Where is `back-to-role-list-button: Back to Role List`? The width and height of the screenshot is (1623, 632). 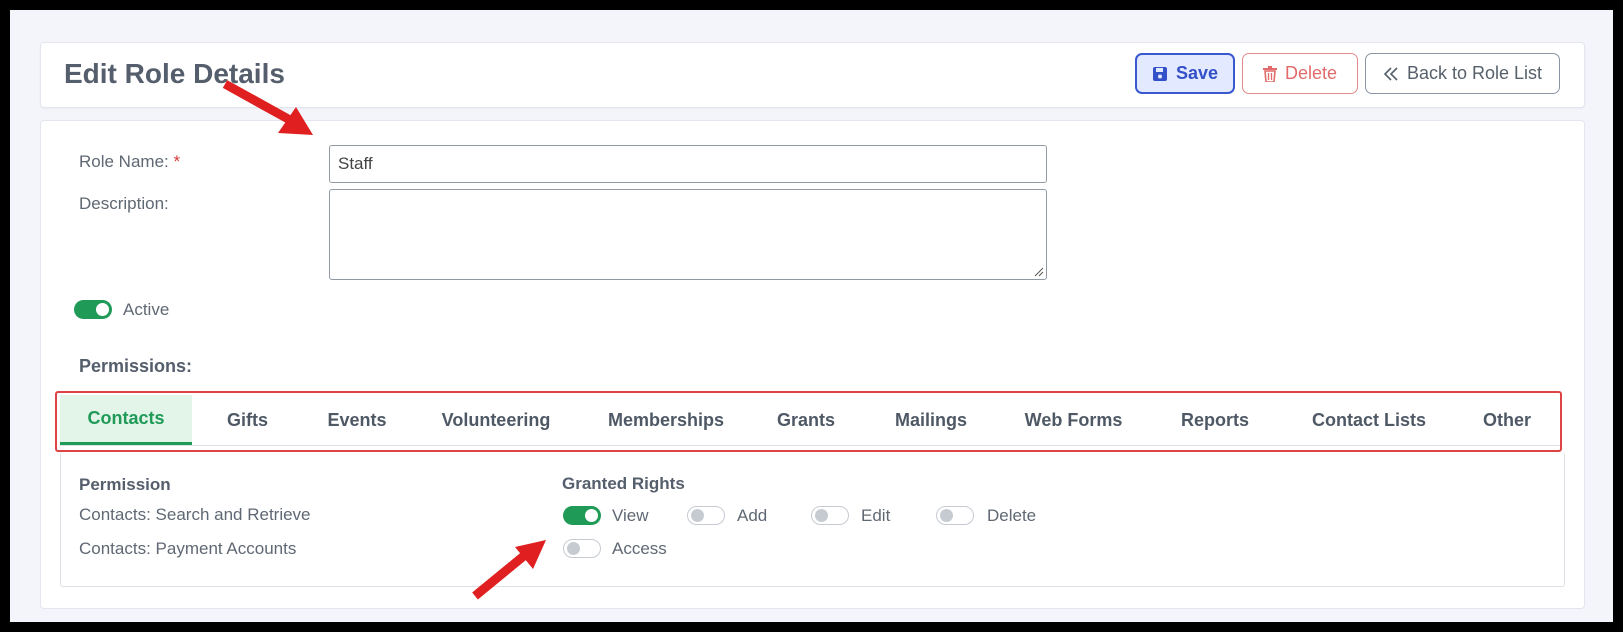
back-to-role-list-button: Back to Role List is located at coordinates (1462, 73).